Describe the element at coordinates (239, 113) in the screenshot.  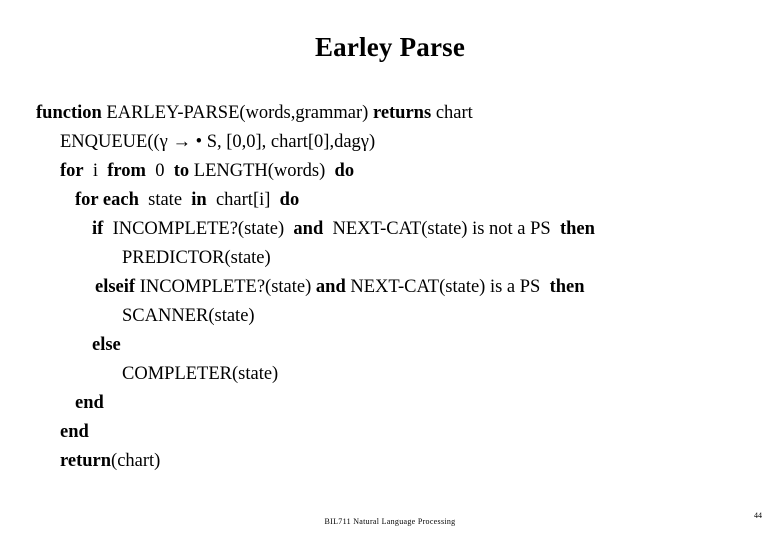
I see `line-function-seg-1: EARLEY-PARSE(words,grammar)` at that location.